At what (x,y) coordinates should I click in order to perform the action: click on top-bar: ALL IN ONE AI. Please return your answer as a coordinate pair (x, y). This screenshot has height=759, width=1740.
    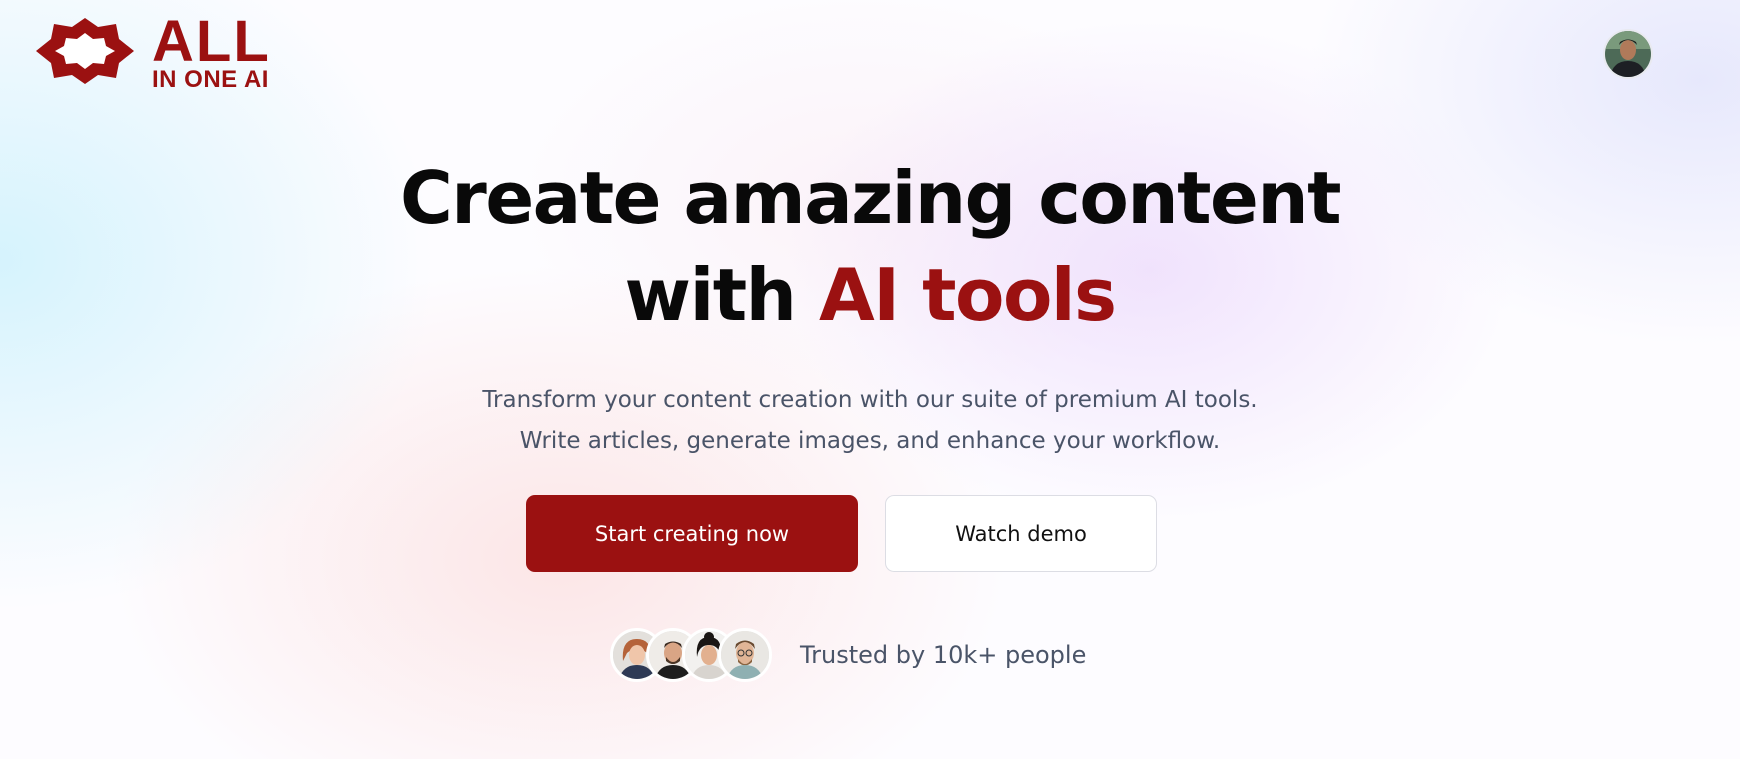
    Looking at the image, I should click on (870, 52).